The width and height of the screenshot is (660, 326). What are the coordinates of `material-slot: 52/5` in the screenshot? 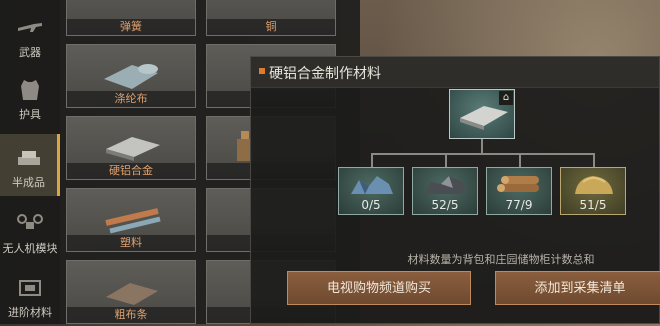 It's located at (445, 191).